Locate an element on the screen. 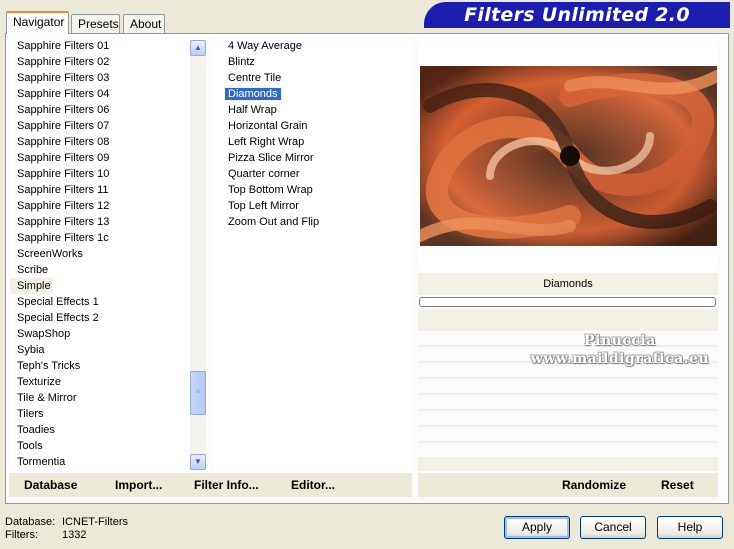 This screenshot has height=549, width=734. filter-item: Pizza Slice Mirror is located at coordinates (313, 158).